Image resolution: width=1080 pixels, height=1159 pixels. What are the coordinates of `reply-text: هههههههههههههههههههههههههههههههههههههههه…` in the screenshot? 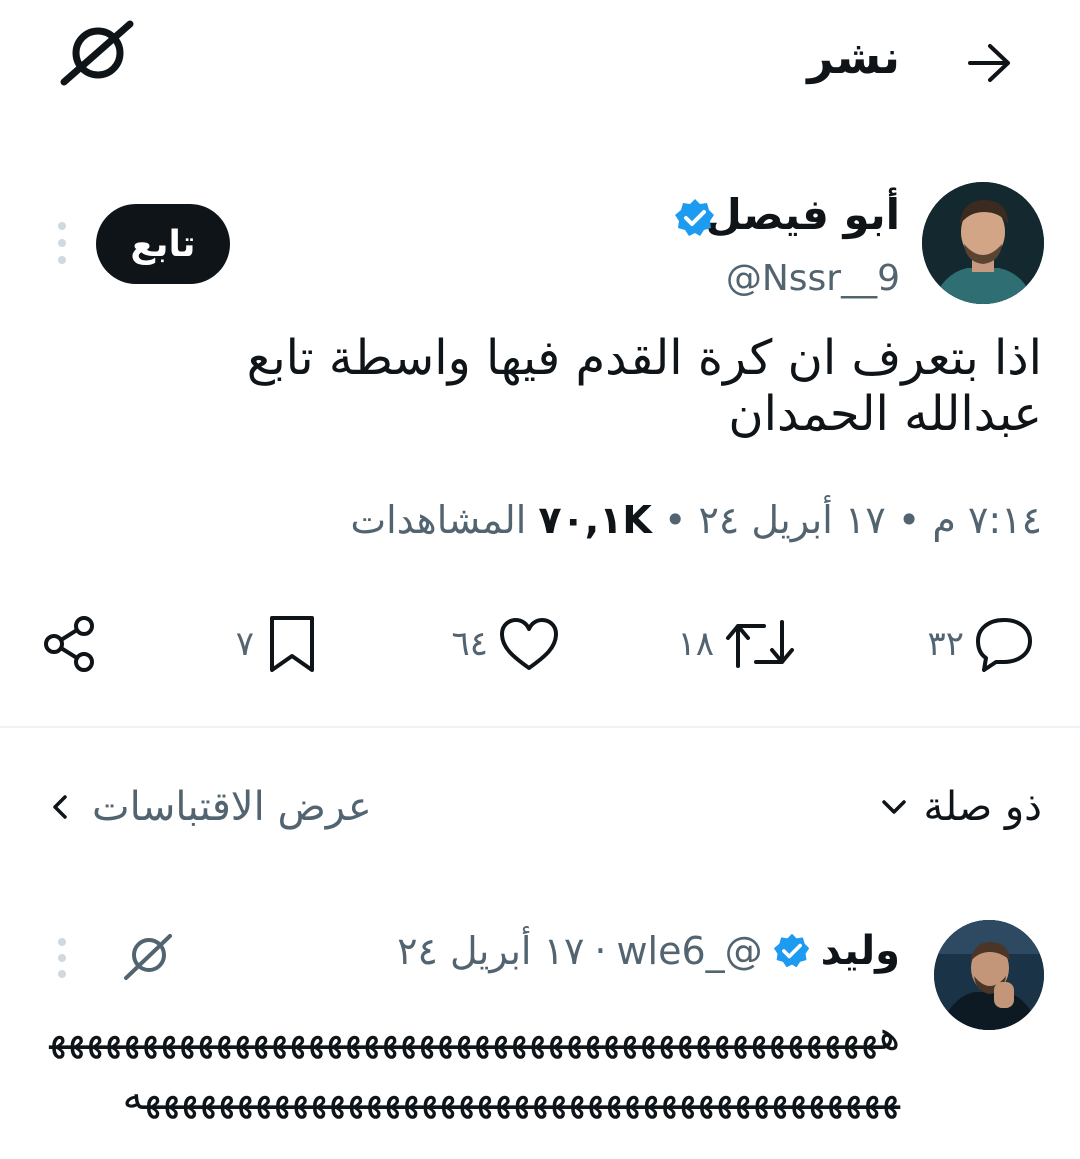 It's located at (475, 1066).